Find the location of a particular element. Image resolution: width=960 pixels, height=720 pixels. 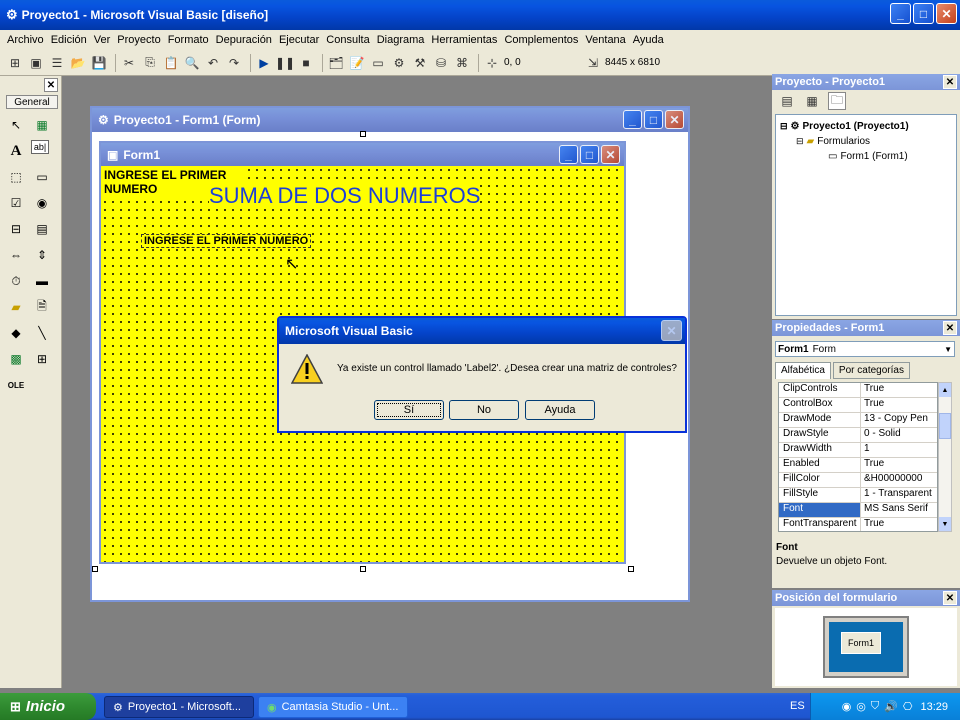

menu-proyecto: Proyecto is located at coordinates (138, 40).